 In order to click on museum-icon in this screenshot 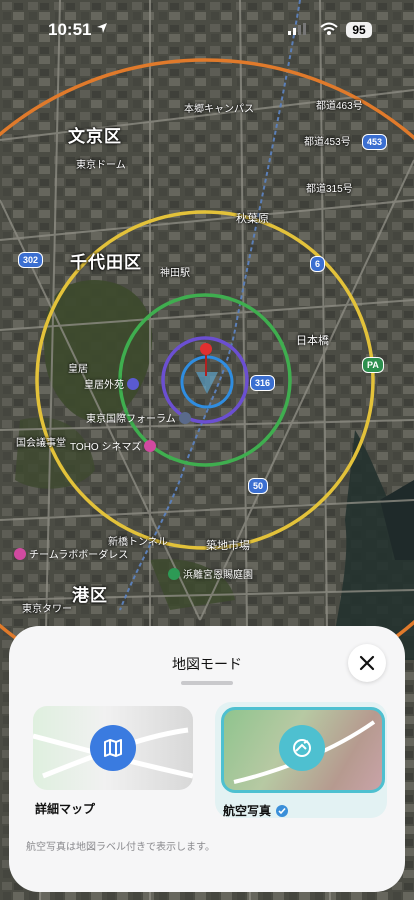, I will do `click(20, 553)`.